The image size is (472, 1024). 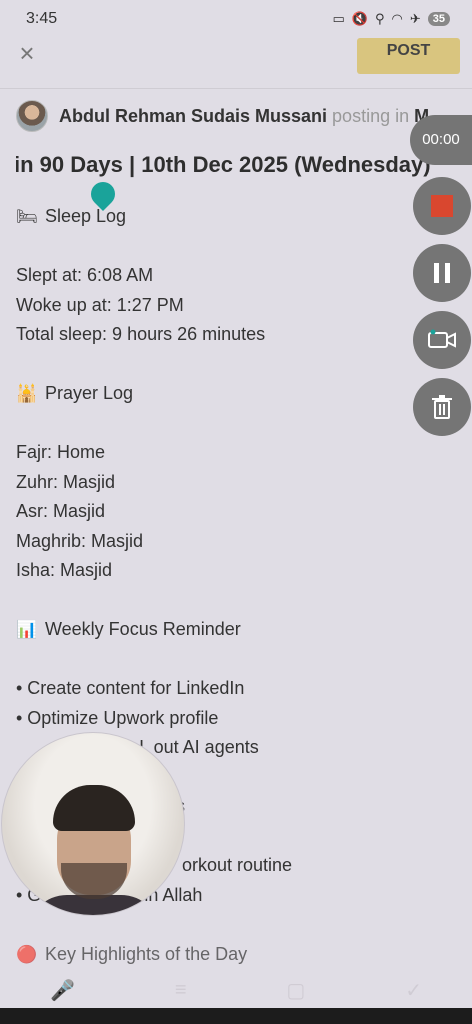 I want to click on status-icons: ▭ 🔇 ⚲ ◠ ✈ 35, so click(x=391, y=19).